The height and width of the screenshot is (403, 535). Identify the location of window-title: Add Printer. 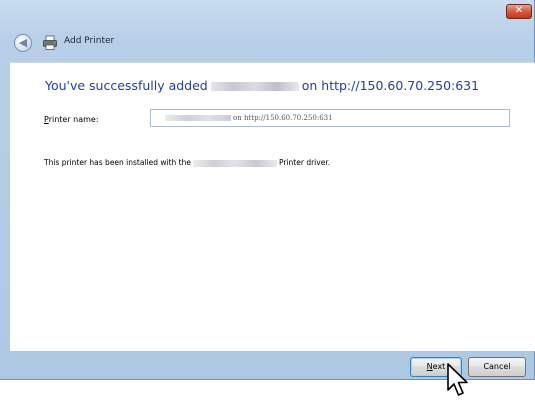
(89, 41).